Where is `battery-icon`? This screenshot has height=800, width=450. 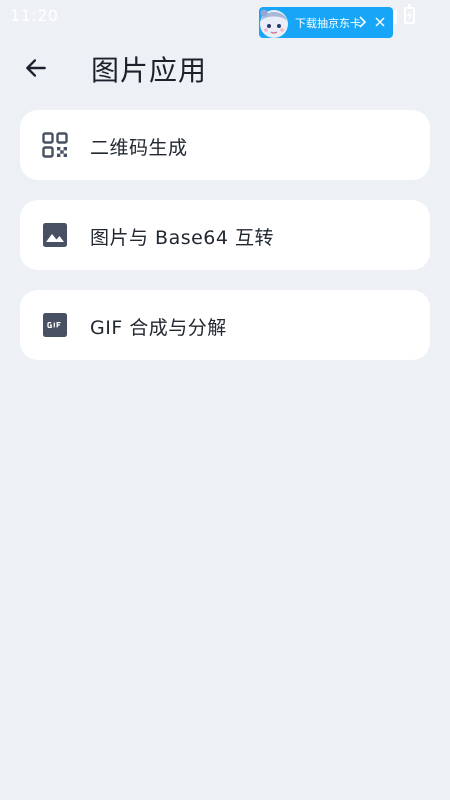 battery-icon is located at coordinates (409, 14).